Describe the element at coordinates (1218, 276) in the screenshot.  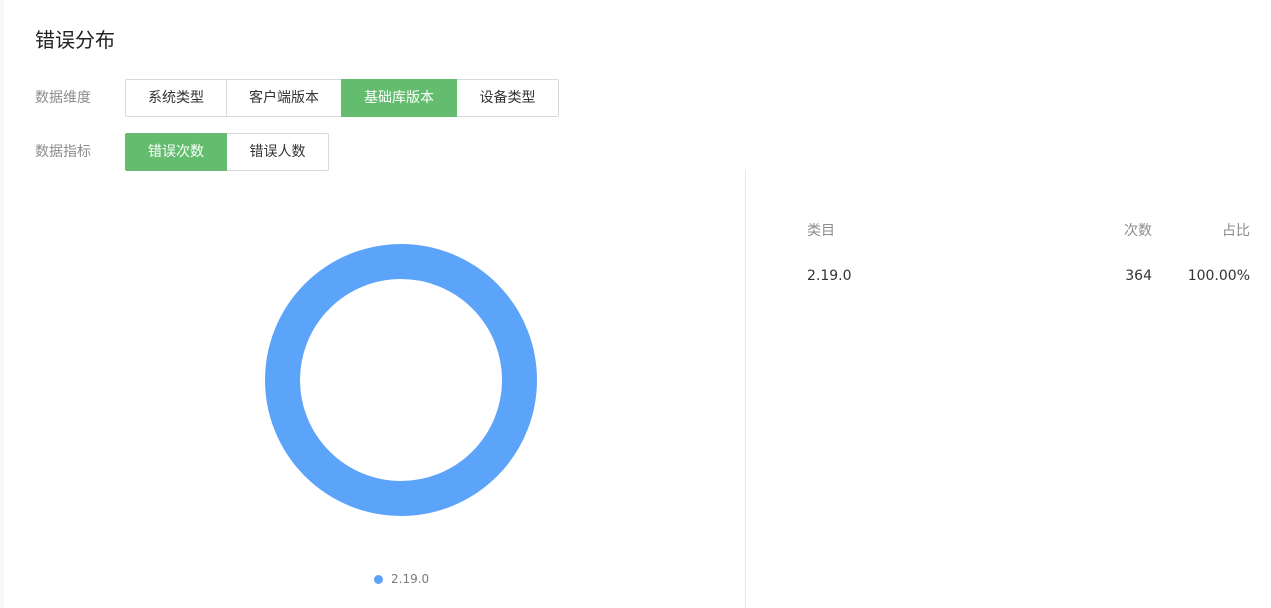
I see `table-cell-ratio: 100.00%` at that location.